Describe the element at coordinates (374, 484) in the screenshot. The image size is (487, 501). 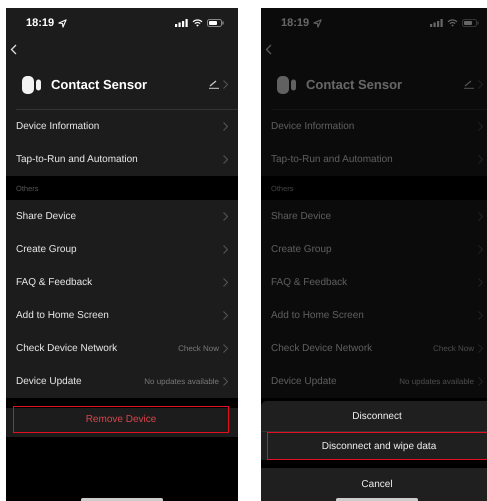
I see `cancel-button: Cancel` at that location.